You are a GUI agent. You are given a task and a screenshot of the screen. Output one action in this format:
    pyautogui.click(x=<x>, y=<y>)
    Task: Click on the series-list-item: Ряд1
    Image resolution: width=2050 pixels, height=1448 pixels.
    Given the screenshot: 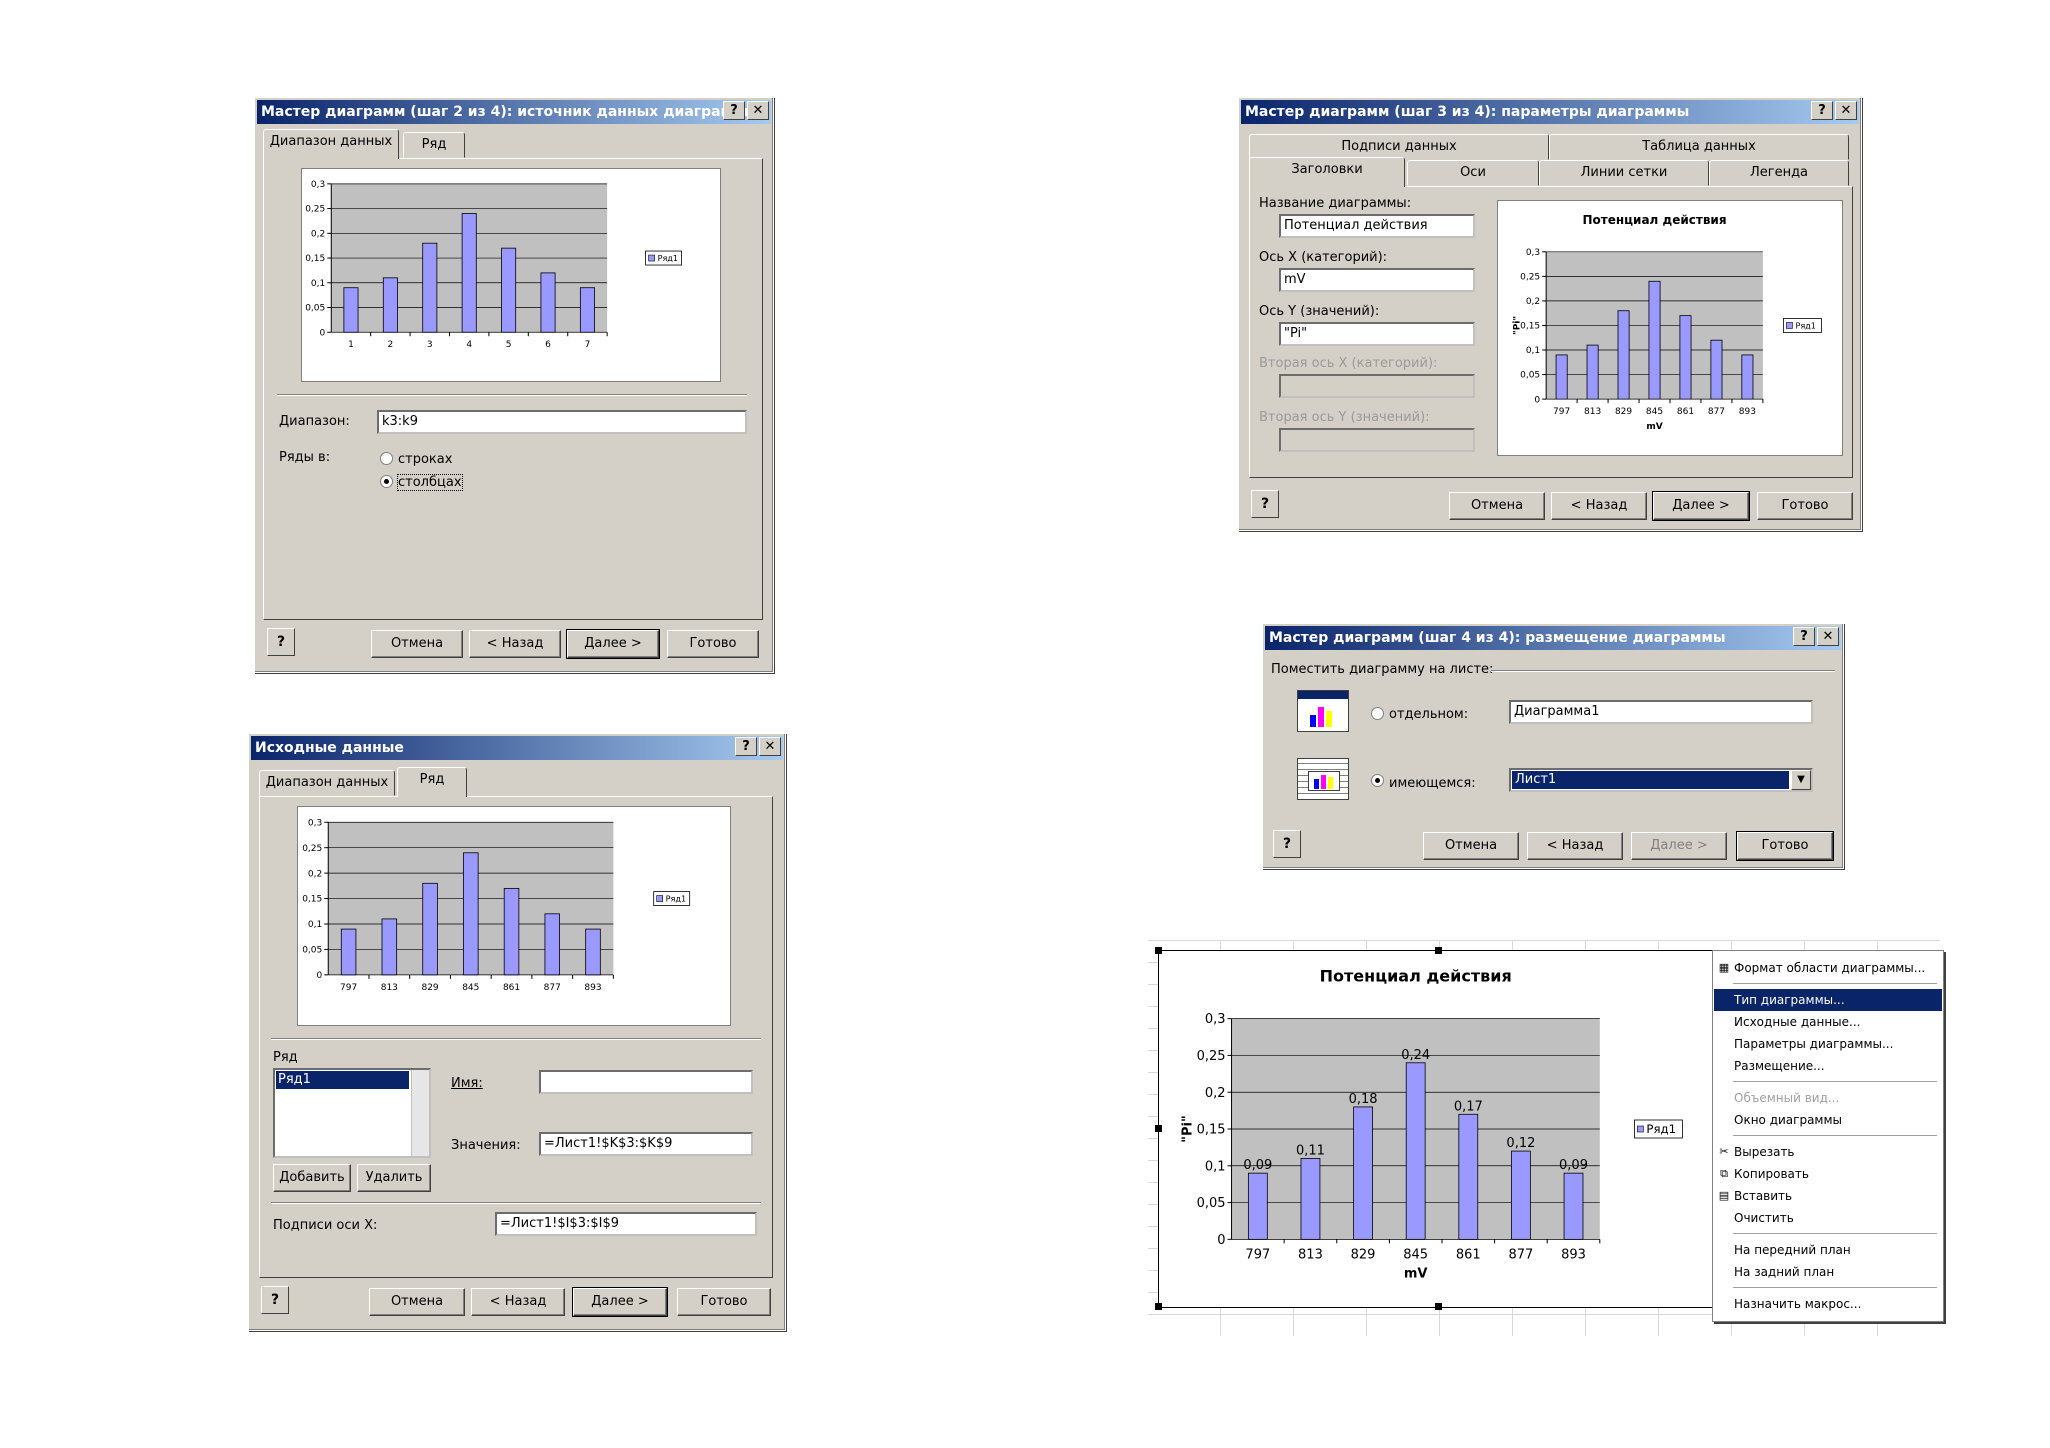 What is the action you would take?
    pyautogui.click(x=342, y=1080)
    